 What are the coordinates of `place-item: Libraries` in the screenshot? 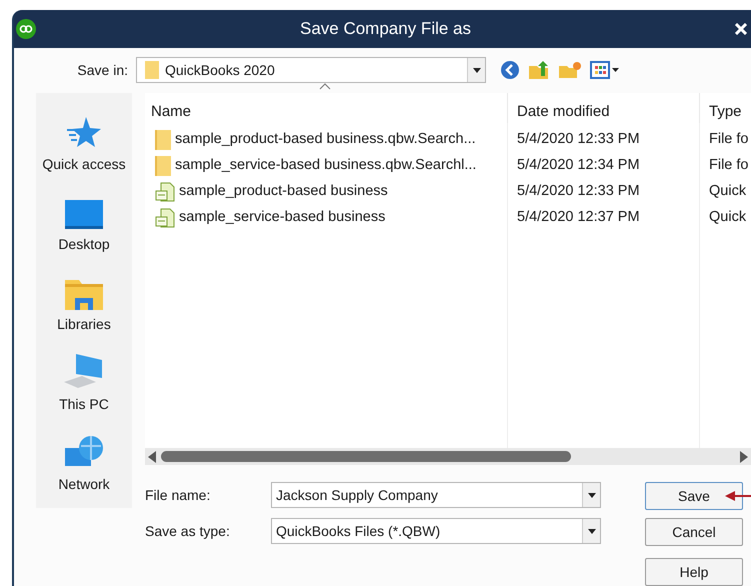 It's located at (84, 300).